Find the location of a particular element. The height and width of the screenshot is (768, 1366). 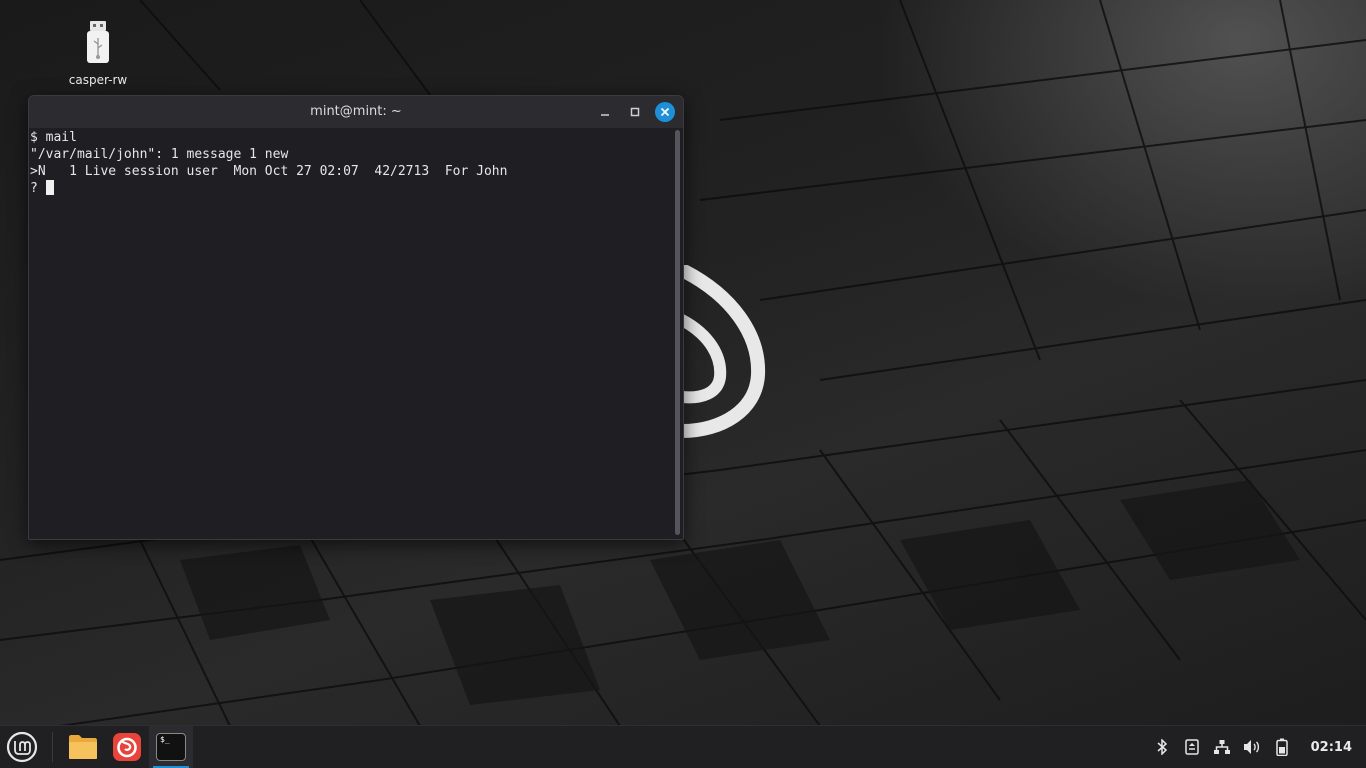

volume-icon is located at coordinates (1251, 747).